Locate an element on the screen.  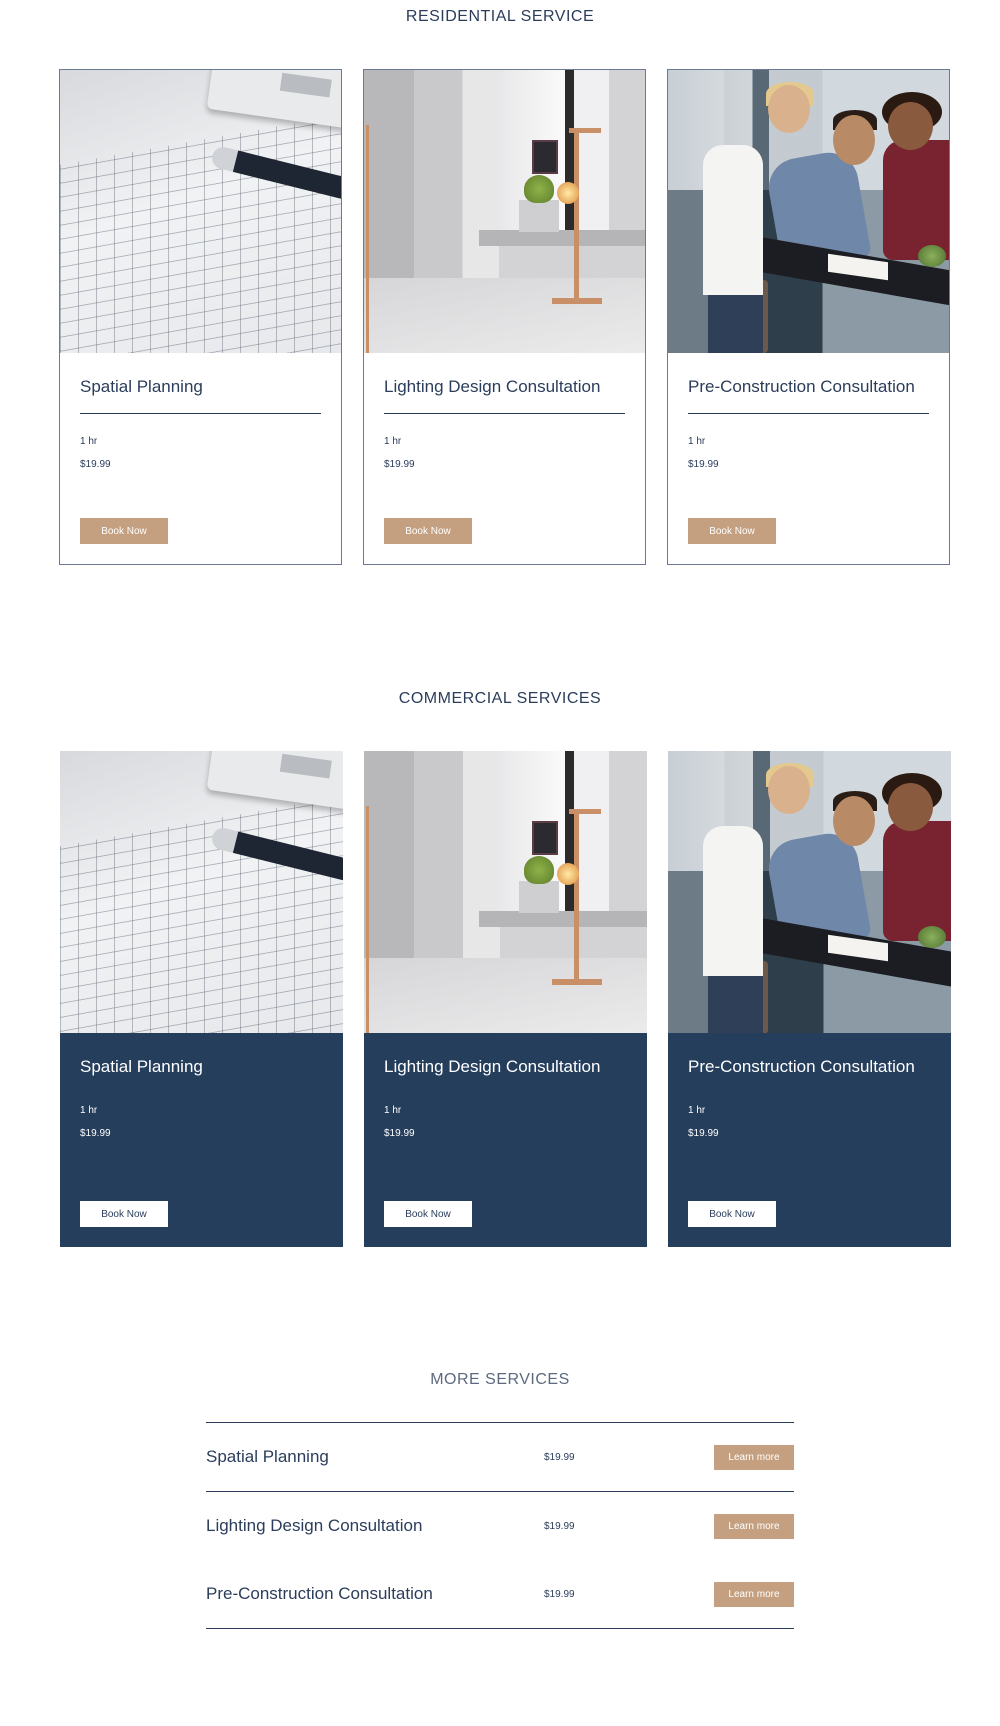
commercial-section-title: COMMERCIAL SERVICES is located at coordinates (500, 698).